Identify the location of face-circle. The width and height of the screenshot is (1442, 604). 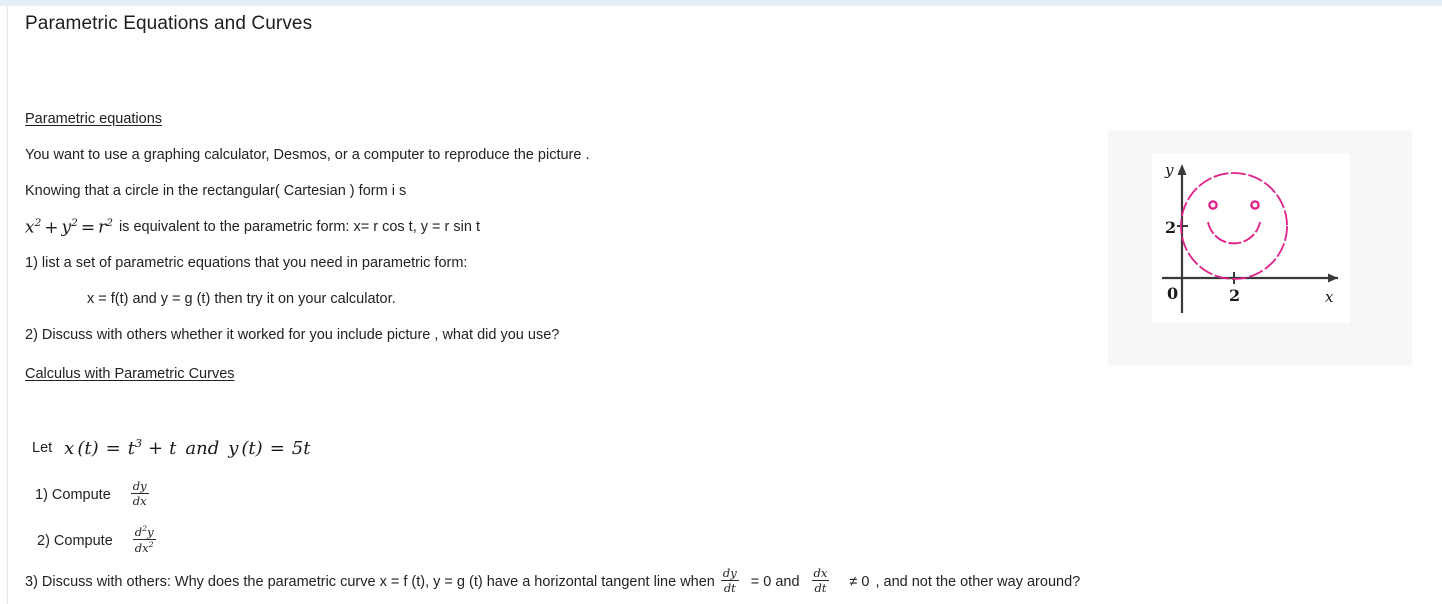
(1234, 226).